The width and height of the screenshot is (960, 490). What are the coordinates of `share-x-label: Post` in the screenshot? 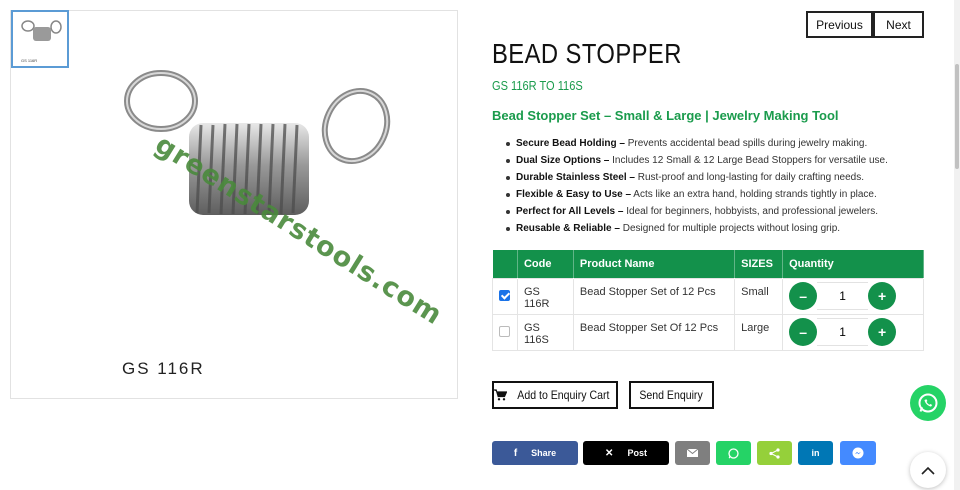 It's located at (637, 453).